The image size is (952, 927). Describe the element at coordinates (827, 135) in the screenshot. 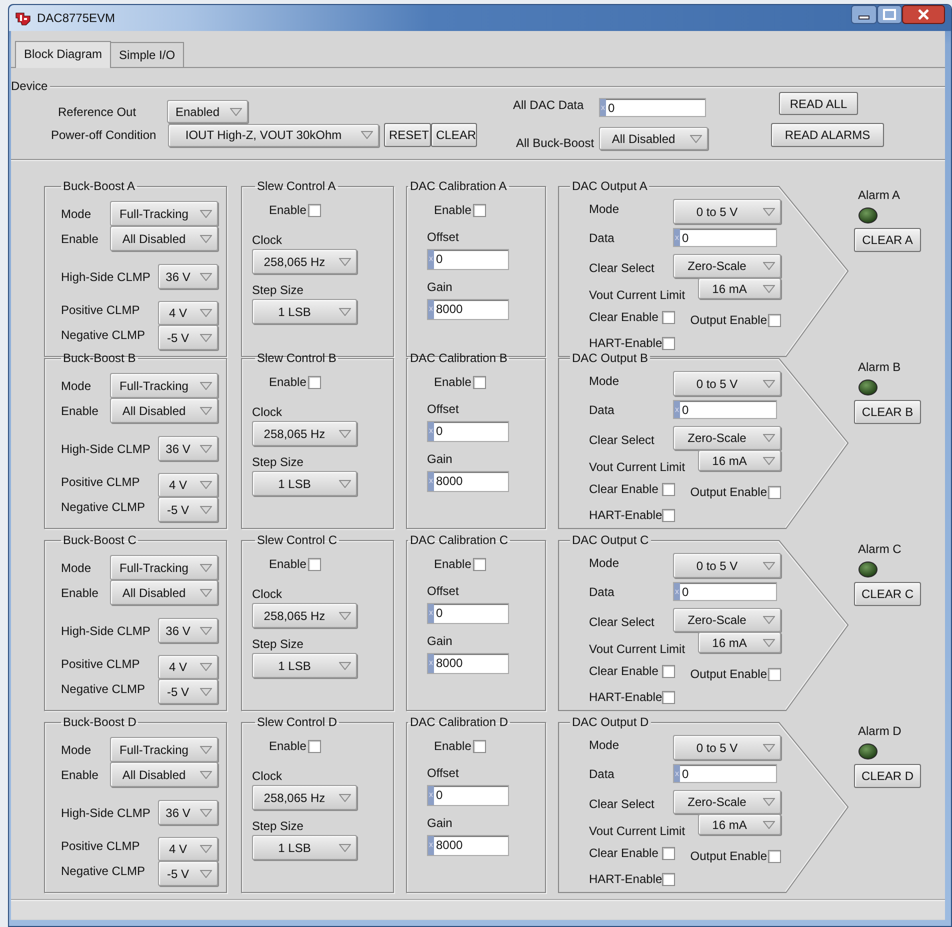

I see `read-alarms-button: READ ALARMS` at that location.